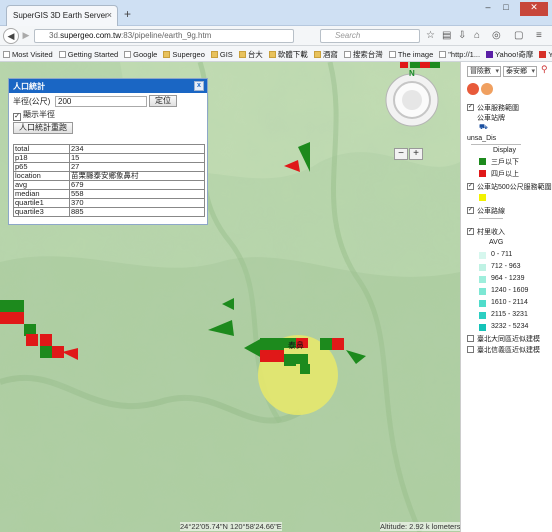 The height and width of the screenshot is (532, 552). Describe the element at coordinates (412, 98) in the screenshot. I see `compass-icon: N` at that location.